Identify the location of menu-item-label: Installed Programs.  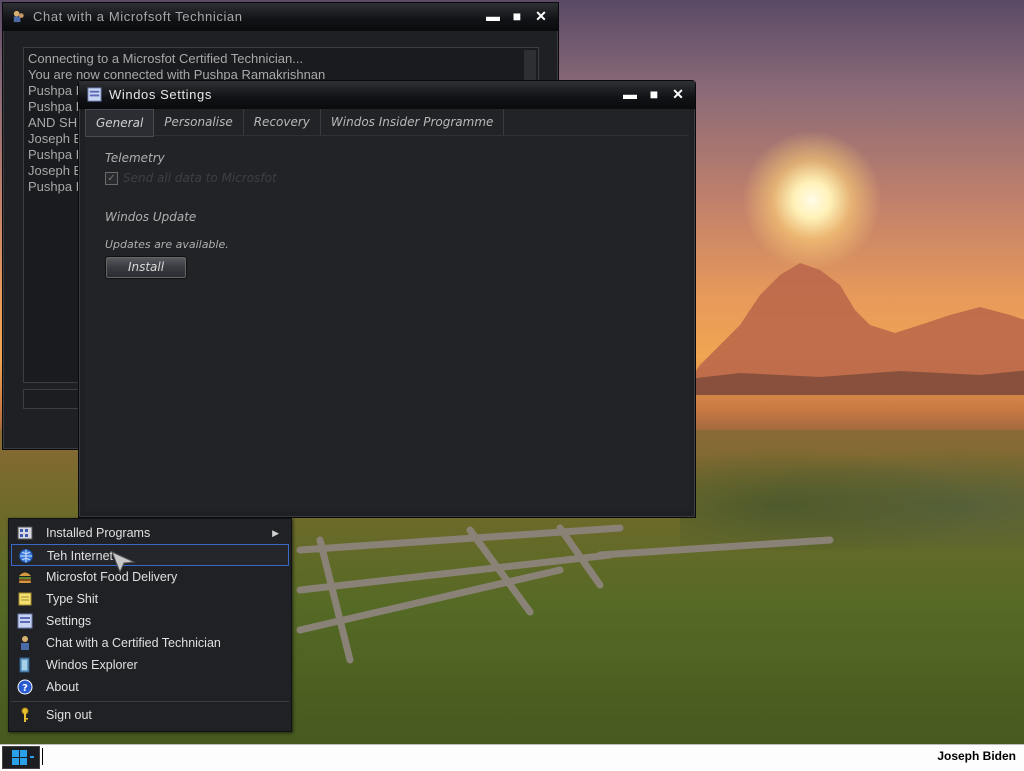
(98, 533).